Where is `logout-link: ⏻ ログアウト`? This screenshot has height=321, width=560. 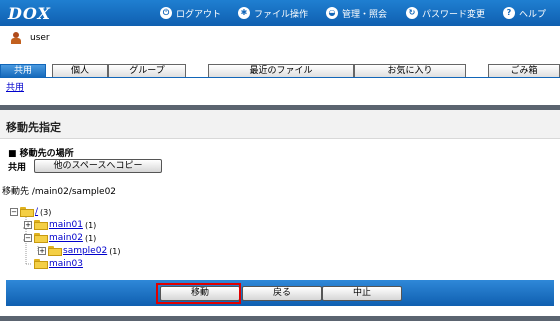
logout-link: ⏻ ログアウト is located at coordinates (190, 13).